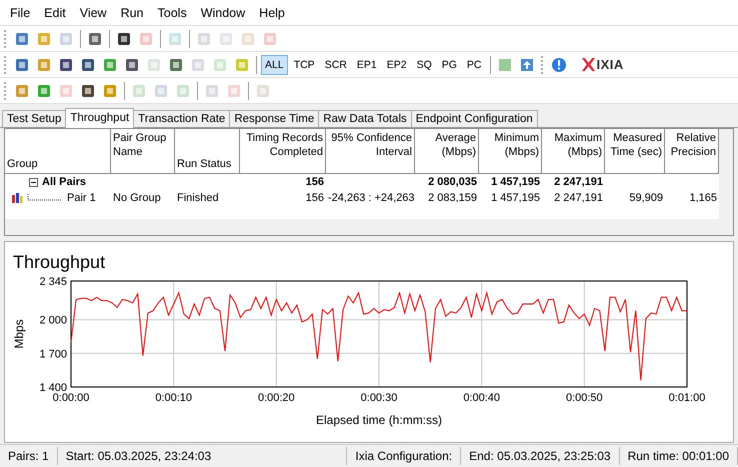 The width and height of the screenshot is (738, 467). Describe the element at coordinates (540, 456) in the screenshot. I see `status-text: End: 05.03.2025, 23:25:03` at that location.